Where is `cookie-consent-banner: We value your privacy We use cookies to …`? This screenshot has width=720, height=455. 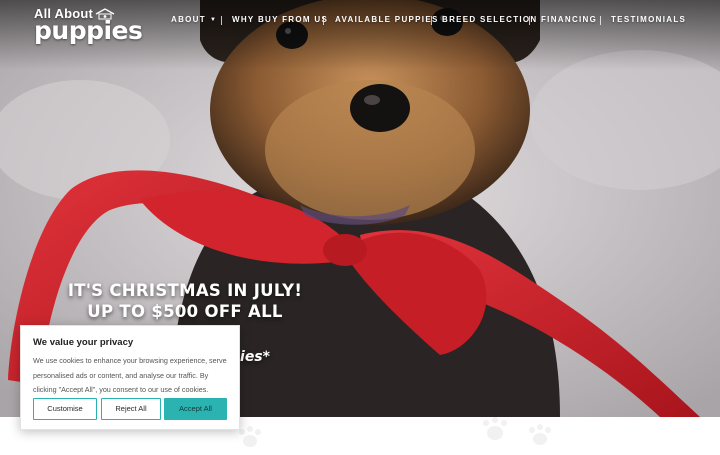 cookie-consent-banner: We value your privacy We use cookies to … is located at coordinates (130, 377).